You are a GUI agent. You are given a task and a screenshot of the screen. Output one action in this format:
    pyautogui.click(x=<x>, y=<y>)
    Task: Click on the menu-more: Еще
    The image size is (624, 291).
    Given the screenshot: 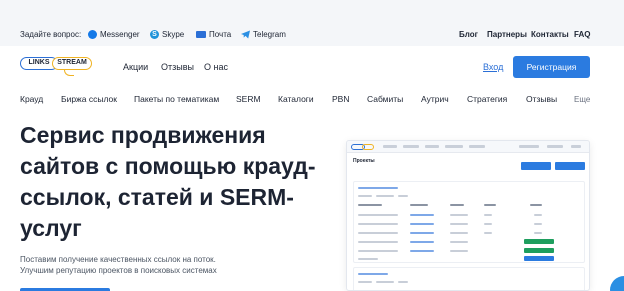 What is the action you would take?
    pyautogui.click(x=582, y=99)
    